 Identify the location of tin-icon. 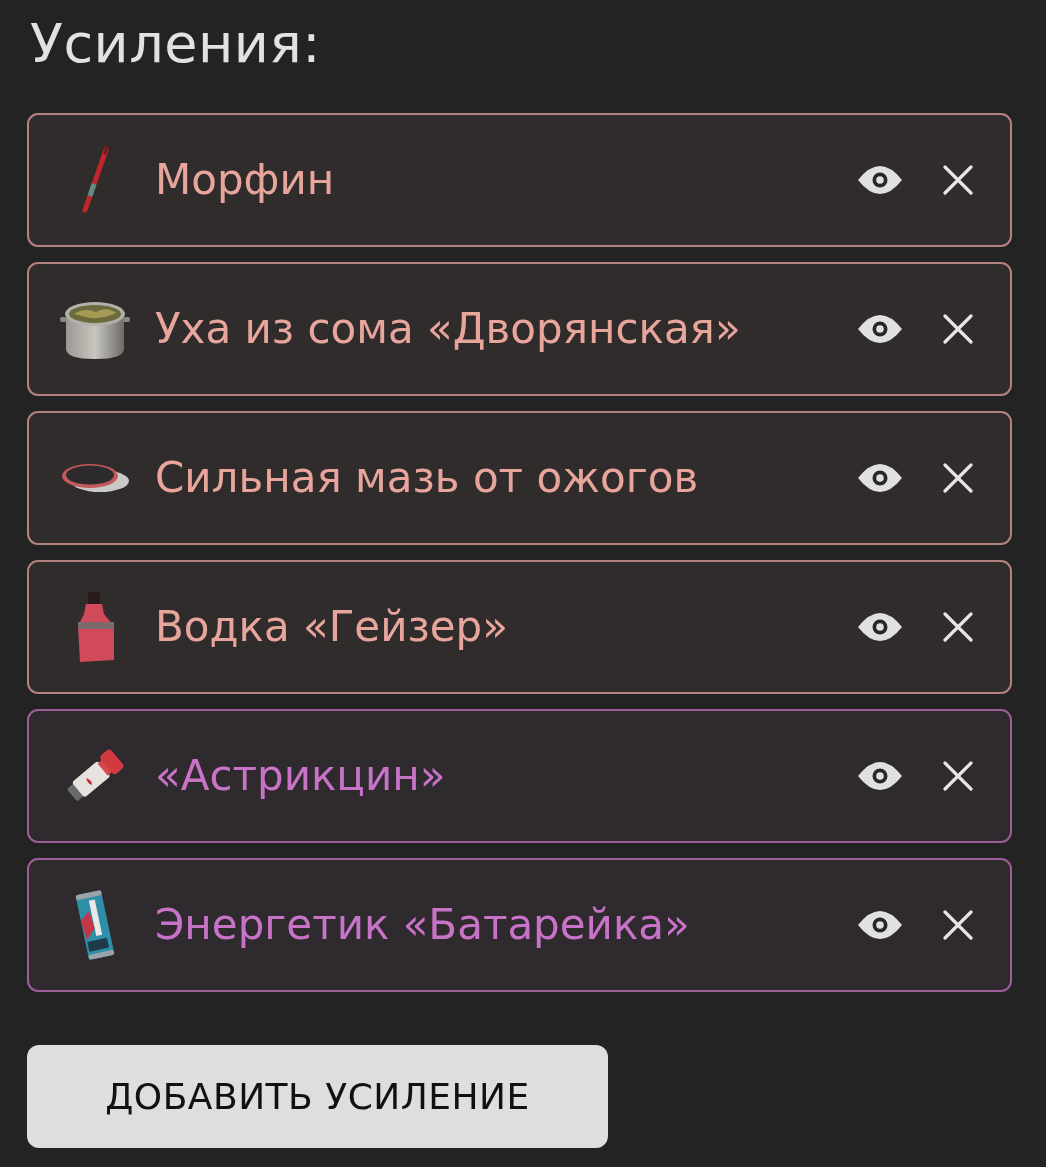
(95, 478).